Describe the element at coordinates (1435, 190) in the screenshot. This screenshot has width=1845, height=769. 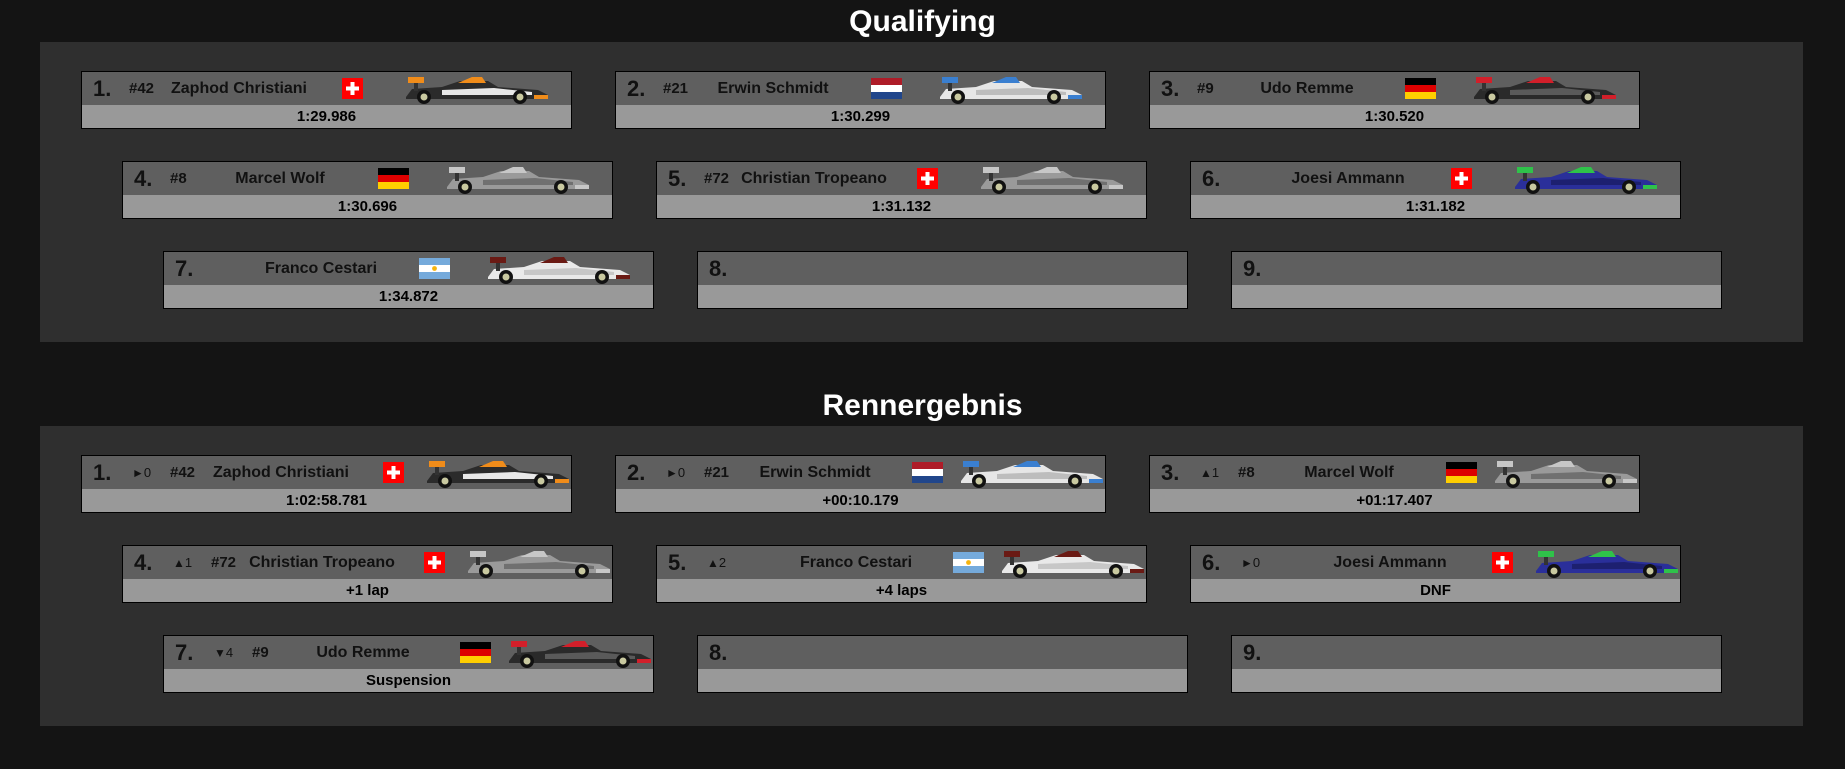
I see `result-card: 6. Joesi Ammann 1:31.182` at that location.